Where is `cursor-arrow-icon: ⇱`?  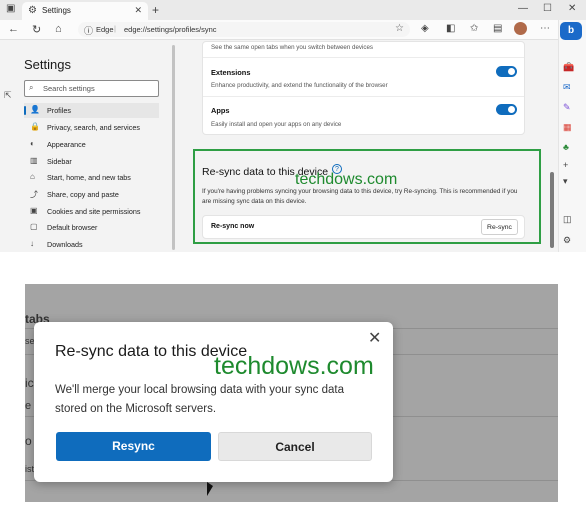 cursor-arrow-icon: ⇱ is located at coordinates (8, 95).